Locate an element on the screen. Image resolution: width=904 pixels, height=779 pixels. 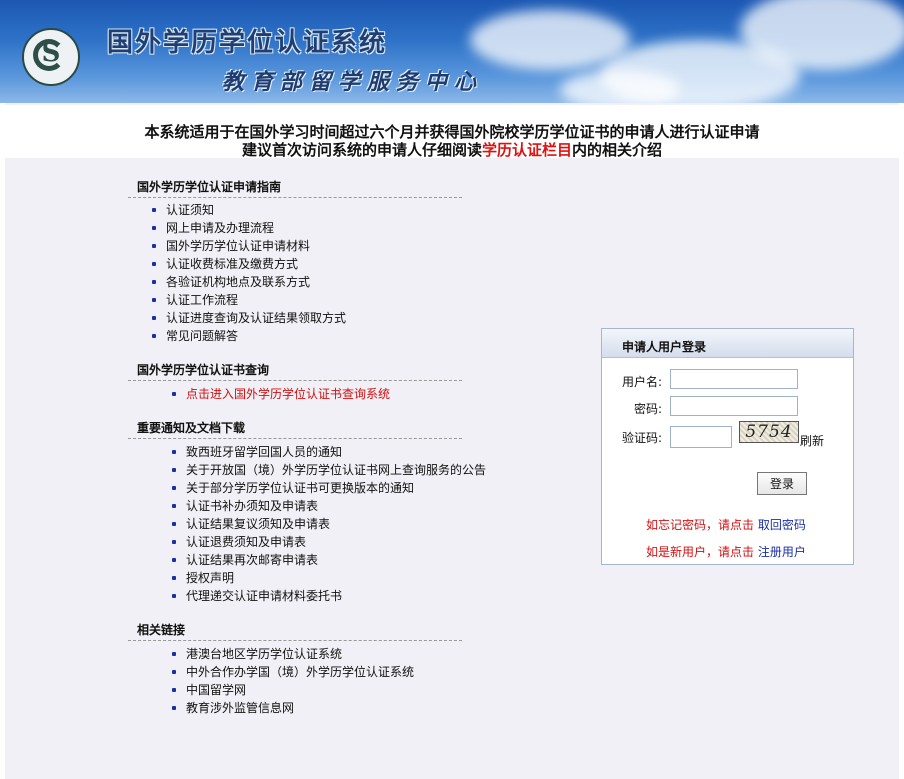
list-item-link: 常见问题解答 is located at coordinates (202, 336).